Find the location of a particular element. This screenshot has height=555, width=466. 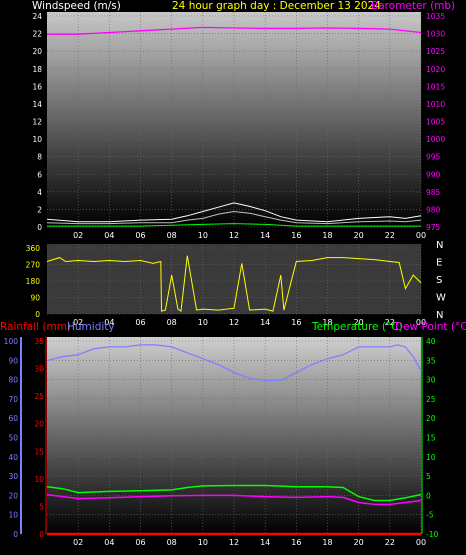

compass-label: S is located at coordinates (439, 280).